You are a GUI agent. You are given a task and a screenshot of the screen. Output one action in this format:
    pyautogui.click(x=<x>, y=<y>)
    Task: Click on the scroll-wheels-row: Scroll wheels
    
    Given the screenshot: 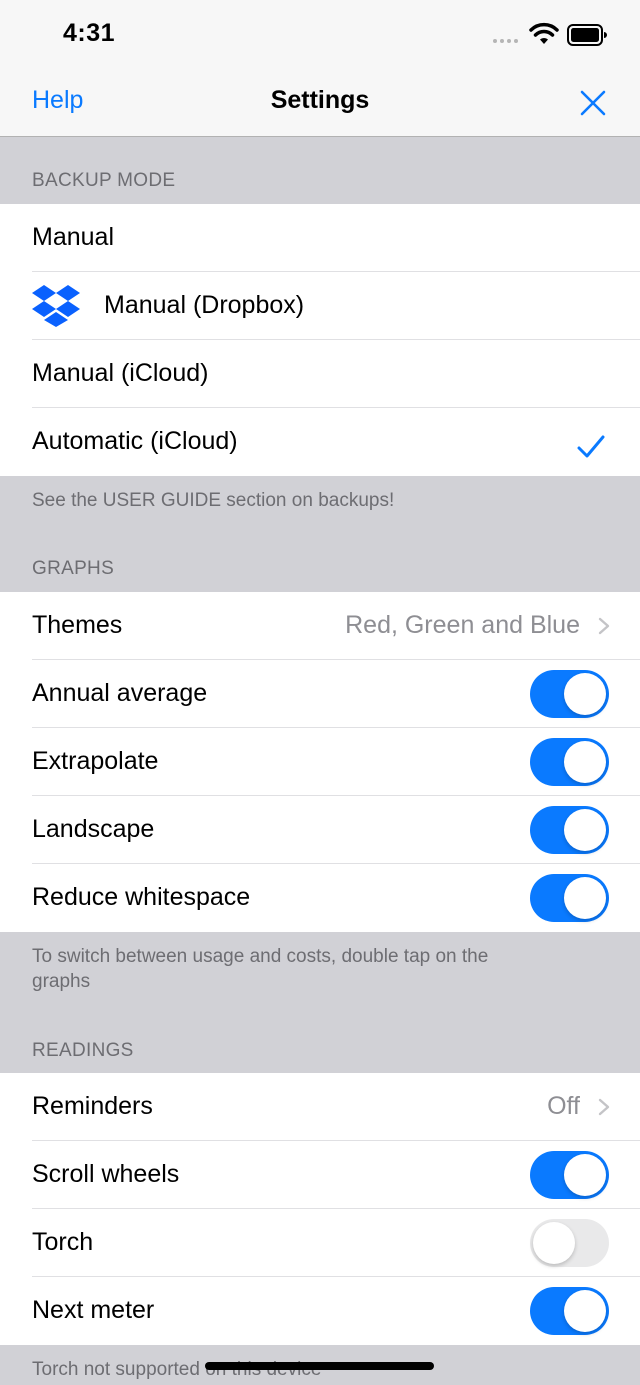 What is the action you would take?
    pyautogui.click(x=320, y=1175)
    